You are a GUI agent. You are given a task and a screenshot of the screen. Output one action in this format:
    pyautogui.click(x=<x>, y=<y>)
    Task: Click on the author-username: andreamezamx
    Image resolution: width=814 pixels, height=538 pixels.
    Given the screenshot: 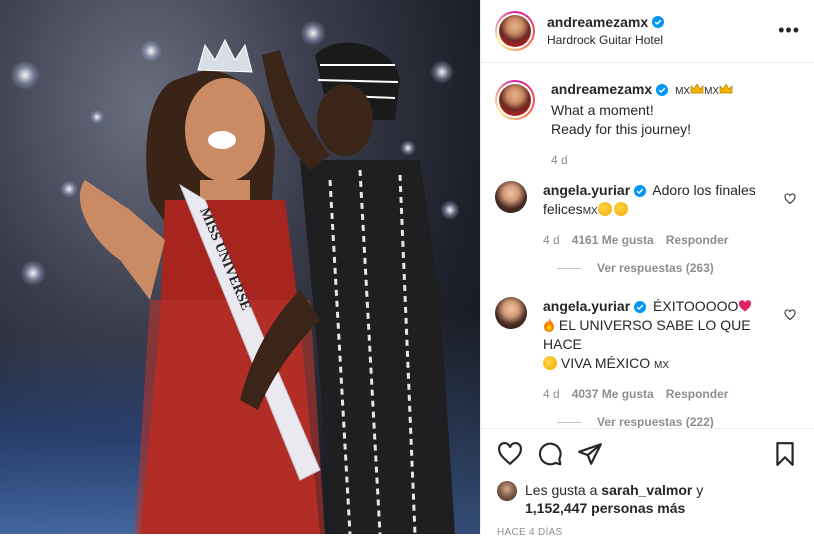 What is the action you would take?
    pyautogui.click(x=597, y=22)
    